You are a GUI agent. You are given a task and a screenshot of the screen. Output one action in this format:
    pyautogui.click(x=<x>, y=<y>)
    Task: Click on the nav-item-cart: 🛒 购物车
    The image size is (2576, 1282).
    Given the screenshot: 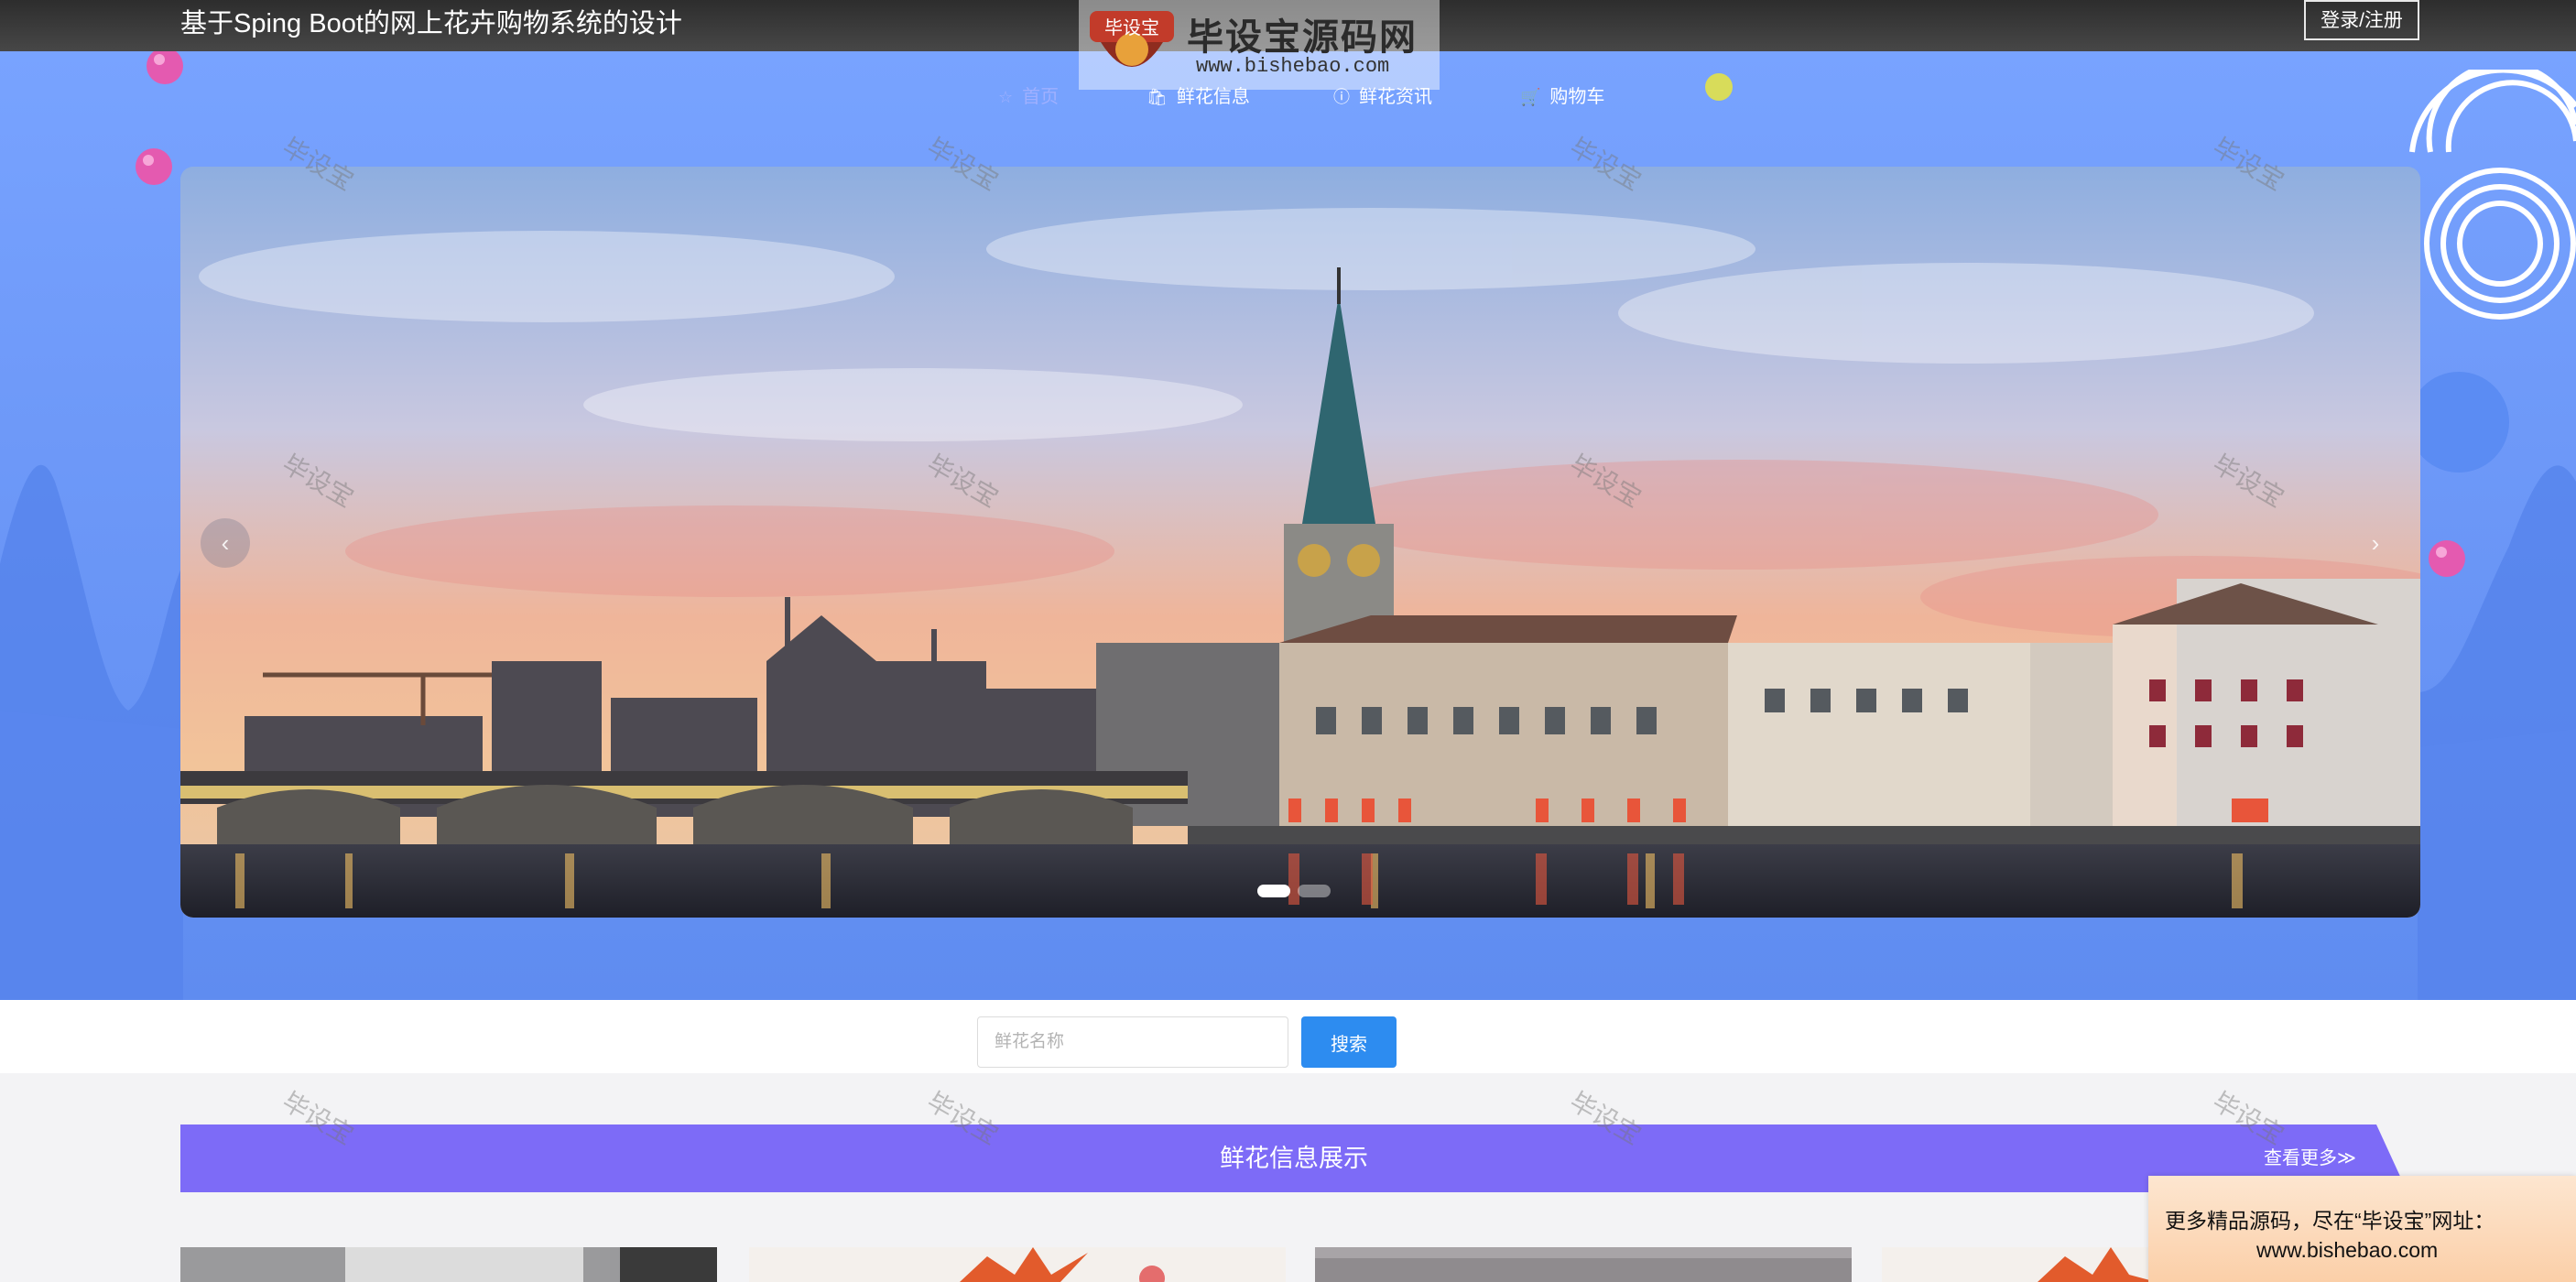 What is the action you would take?
    pyautogui.click(x=1562, y=97)
    